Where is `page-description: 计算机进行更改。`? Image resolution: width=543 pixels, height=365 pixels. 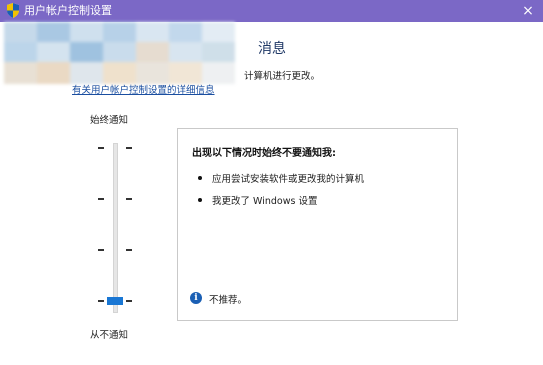
page-description: 计算机进行更改。 is located at coordinates (282, 76).